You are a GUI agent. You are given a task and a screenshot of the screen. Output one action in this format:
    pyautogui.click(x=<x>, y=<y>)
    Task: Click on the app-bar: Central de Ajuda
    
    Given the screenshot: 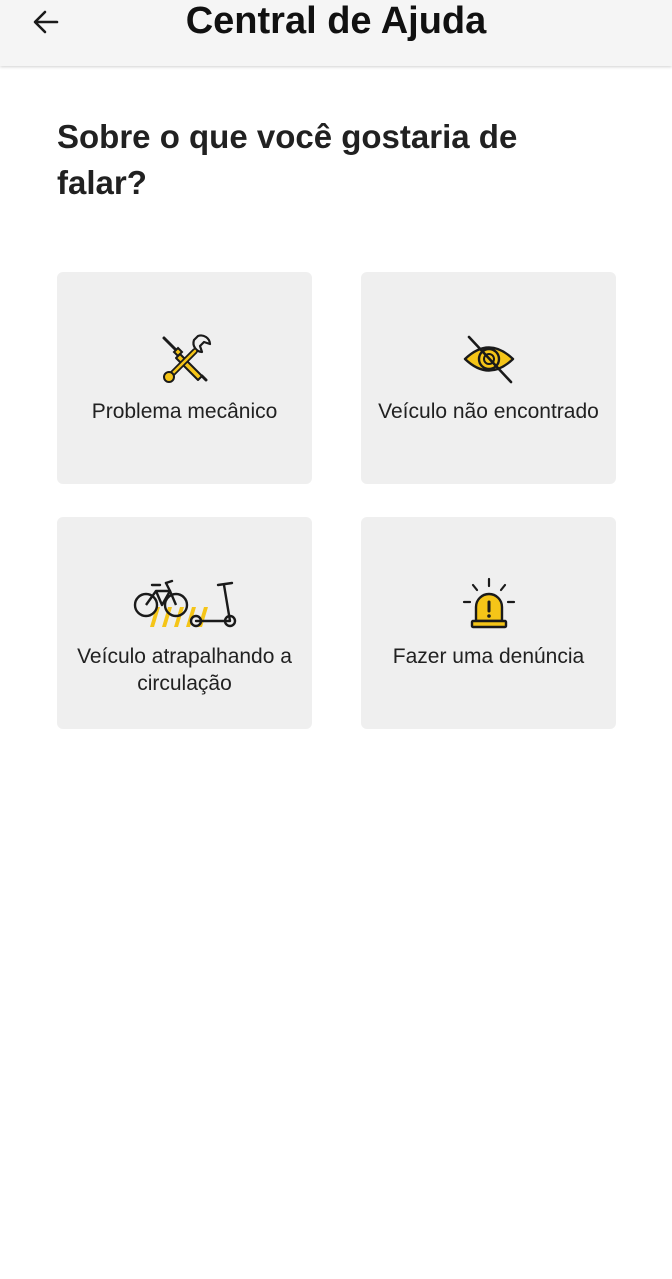 What is the action you would take?
    pyautogui.click(x=336, y=33)
    